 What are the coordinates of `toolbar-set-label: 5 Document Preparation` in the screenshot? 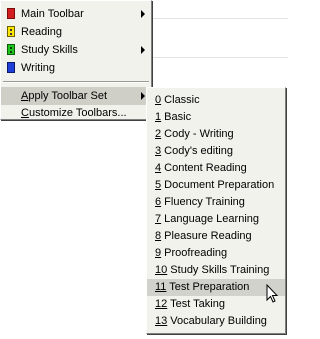 It's located at (214, 185).